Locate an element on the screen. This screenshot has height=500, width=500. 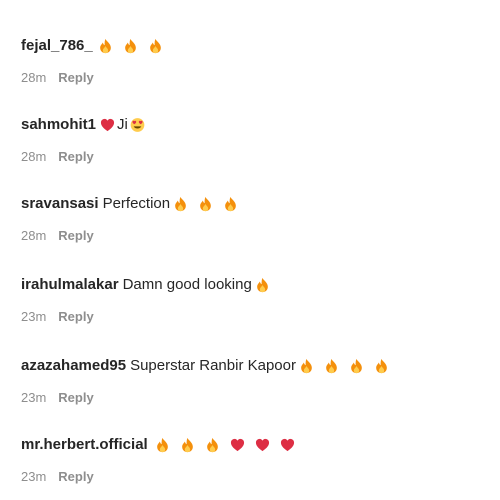
comment-username: sravansasi is located at coordinates (60, 204).